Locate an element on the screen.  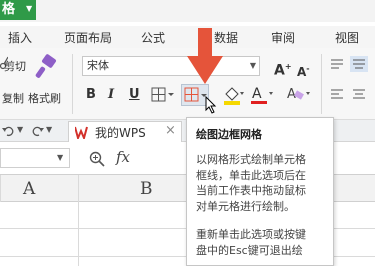
tab-view: 视图 is located at coordinates (347, 37).